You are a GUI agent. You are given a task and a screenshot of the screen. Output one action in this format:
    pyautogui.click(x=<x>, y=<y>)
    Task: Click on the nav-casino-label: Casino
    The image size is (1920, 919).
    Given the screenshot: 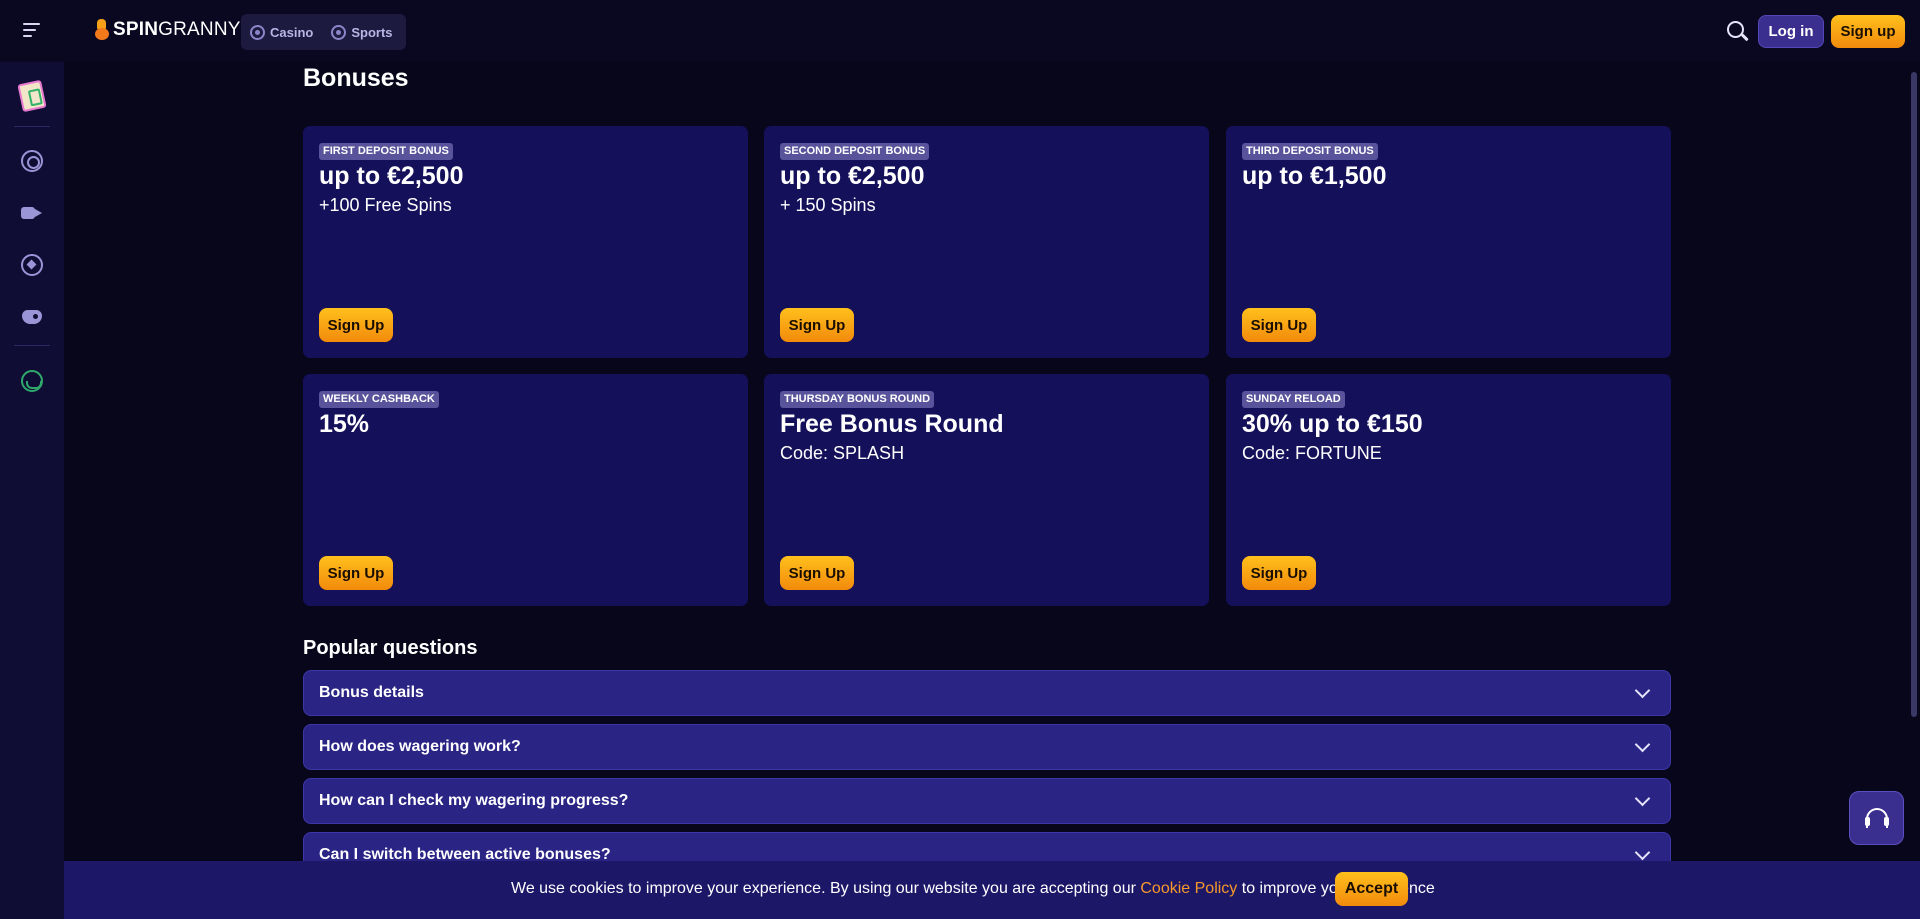 What is the action you would take?
    pyautogui.click(x=292, y=32)
    